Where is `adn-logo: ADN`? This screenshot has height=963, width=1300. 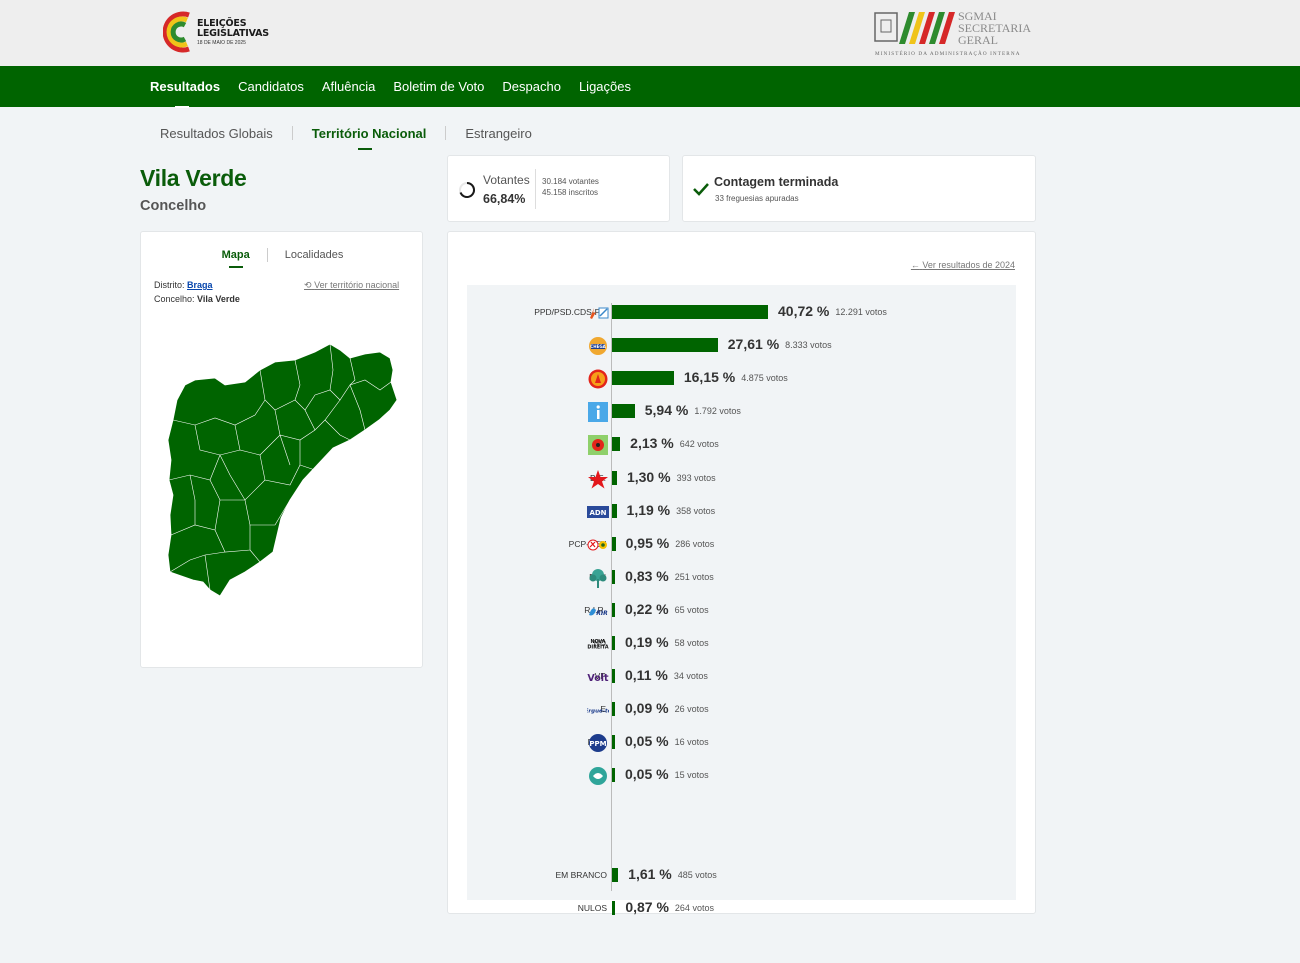 adn-logo: ADN is located at coordinates (598, 512).